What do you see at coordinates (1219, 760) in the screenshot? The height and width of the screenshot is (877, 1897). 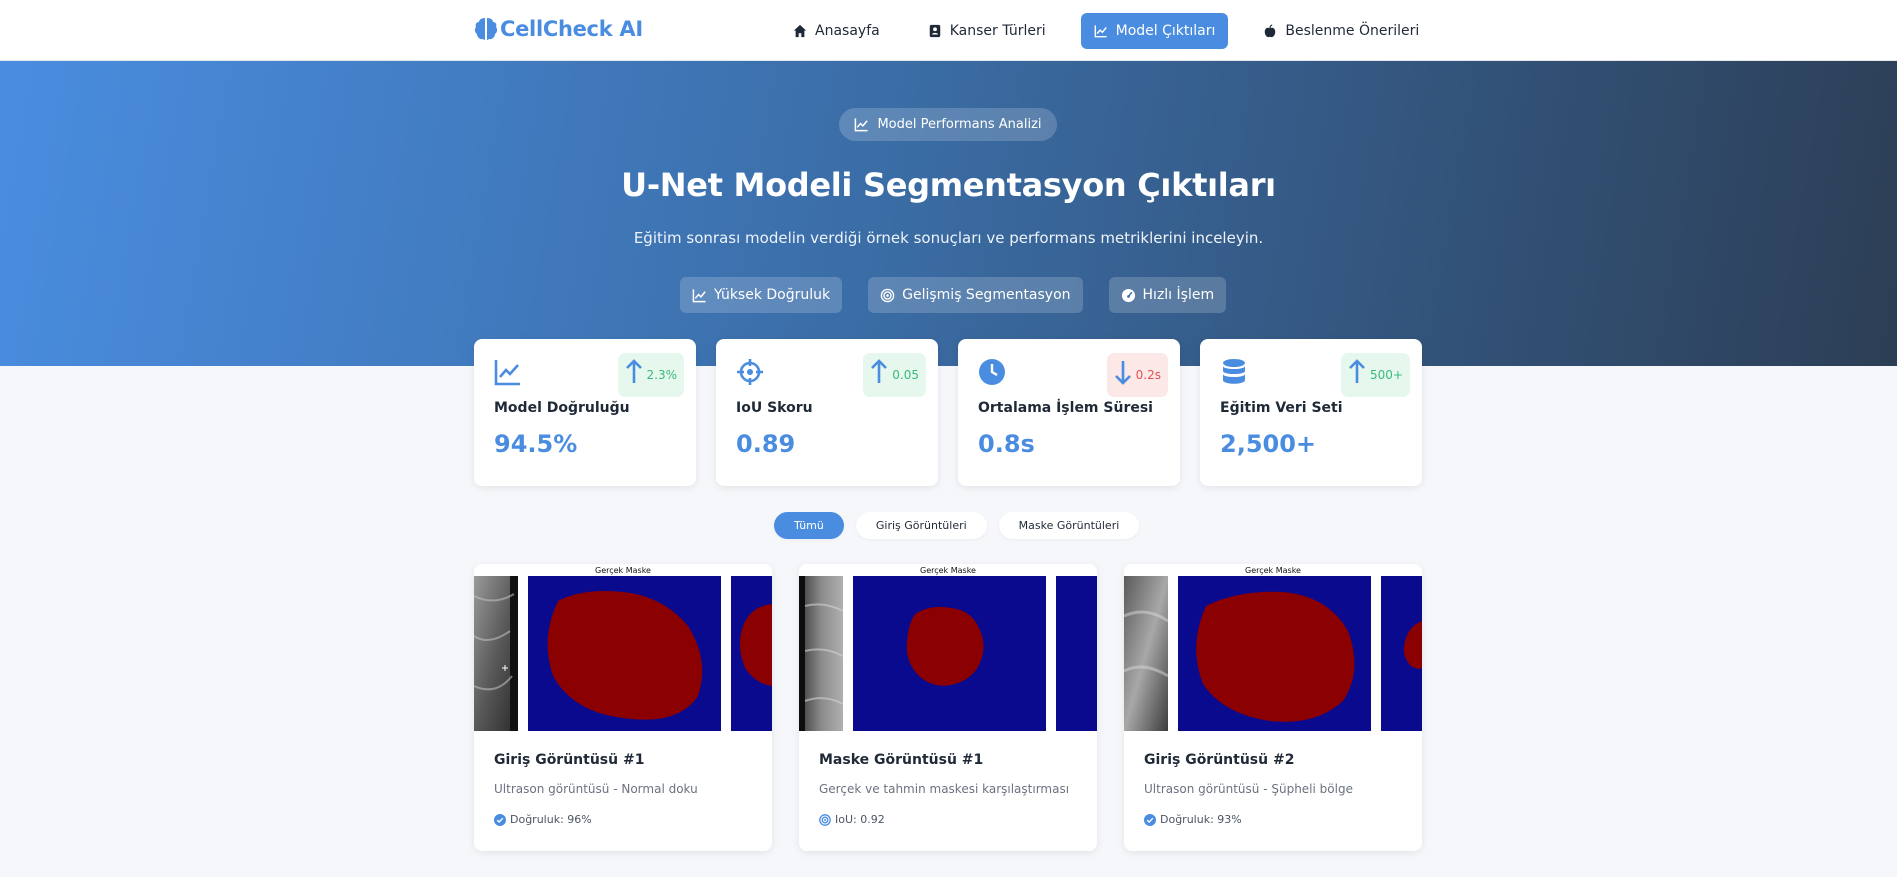 I see `result-title: Giriş Görüntüsü #2` at bounding box center [1219, 760].